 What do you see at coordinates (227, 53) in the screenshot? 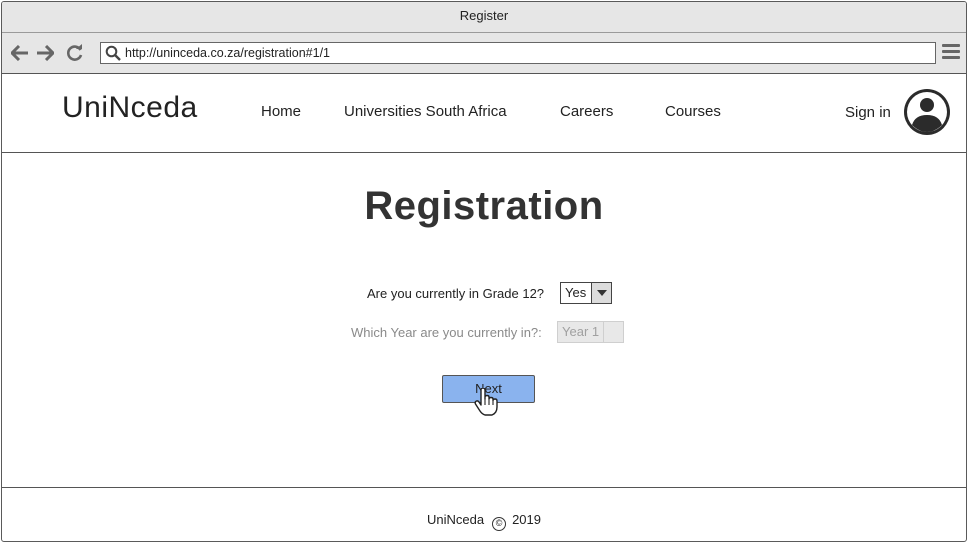
I see `url-text: http://uninceda.co.za/registration#1/1` at bounding box center [227, 53].